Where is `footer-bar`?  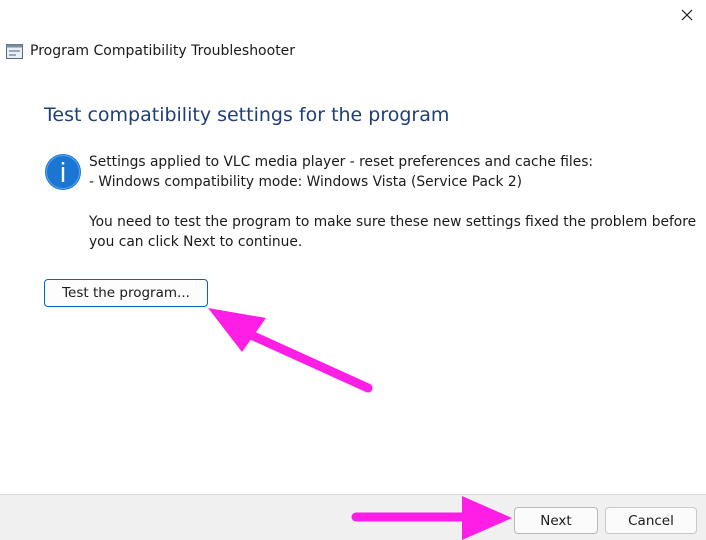
footer-bar is located at coordinates (353, 517).